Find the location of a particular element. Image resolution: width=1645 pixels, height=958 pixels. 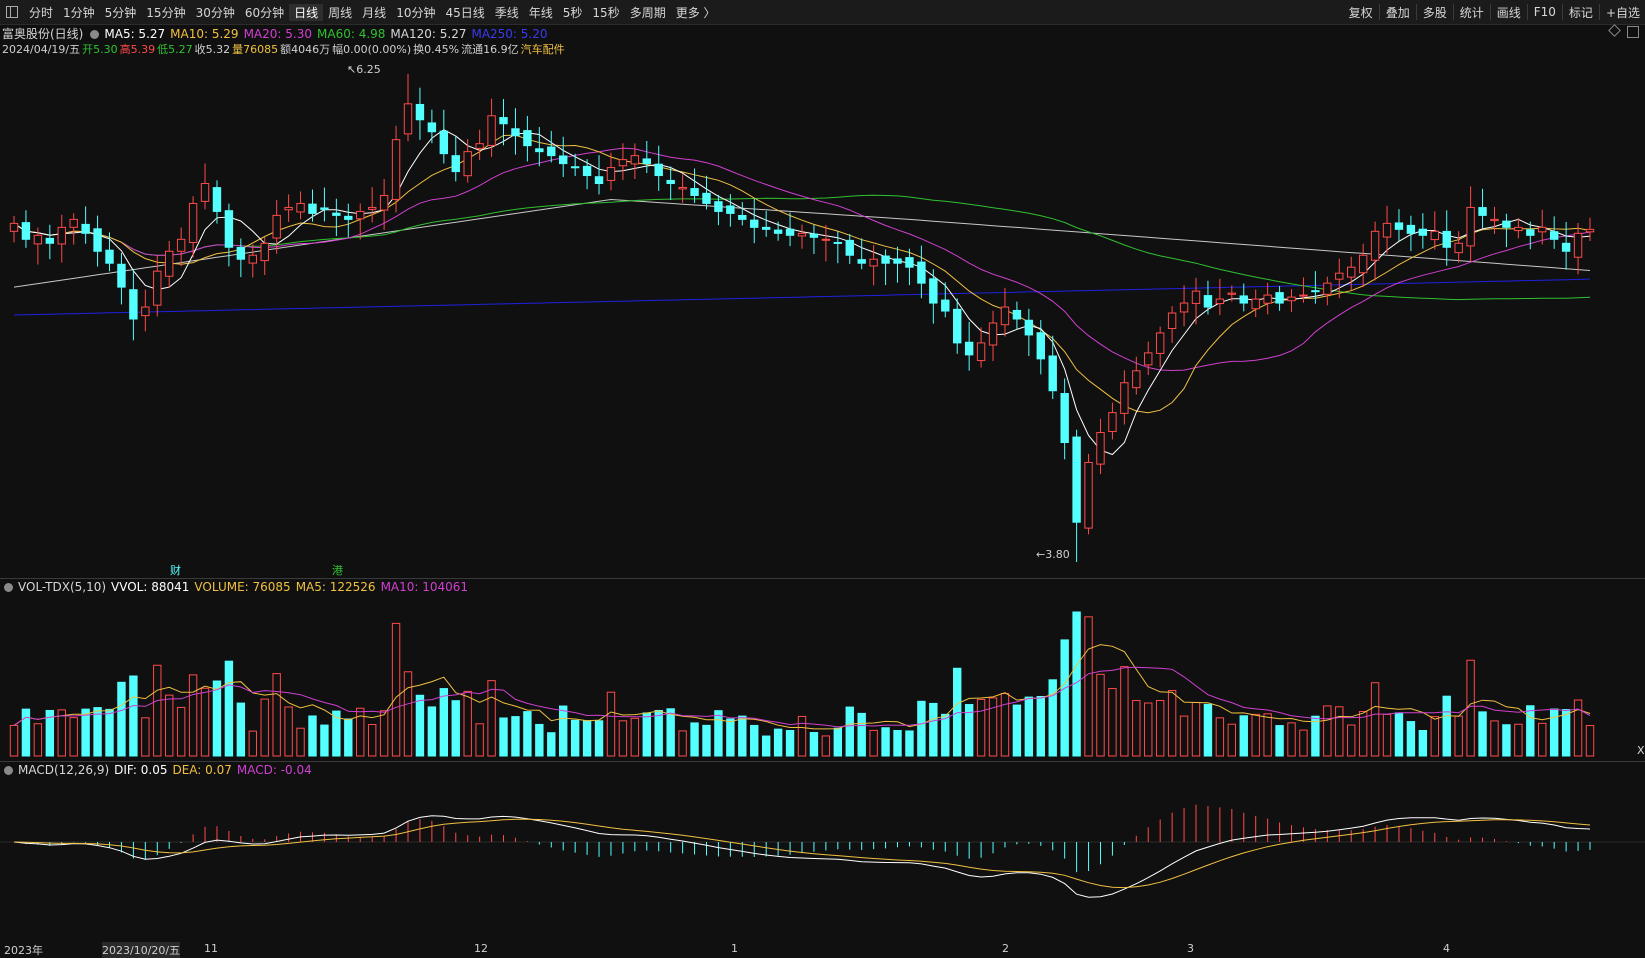

period-tab: 更多 〉 is located at coordinates (696, 12).